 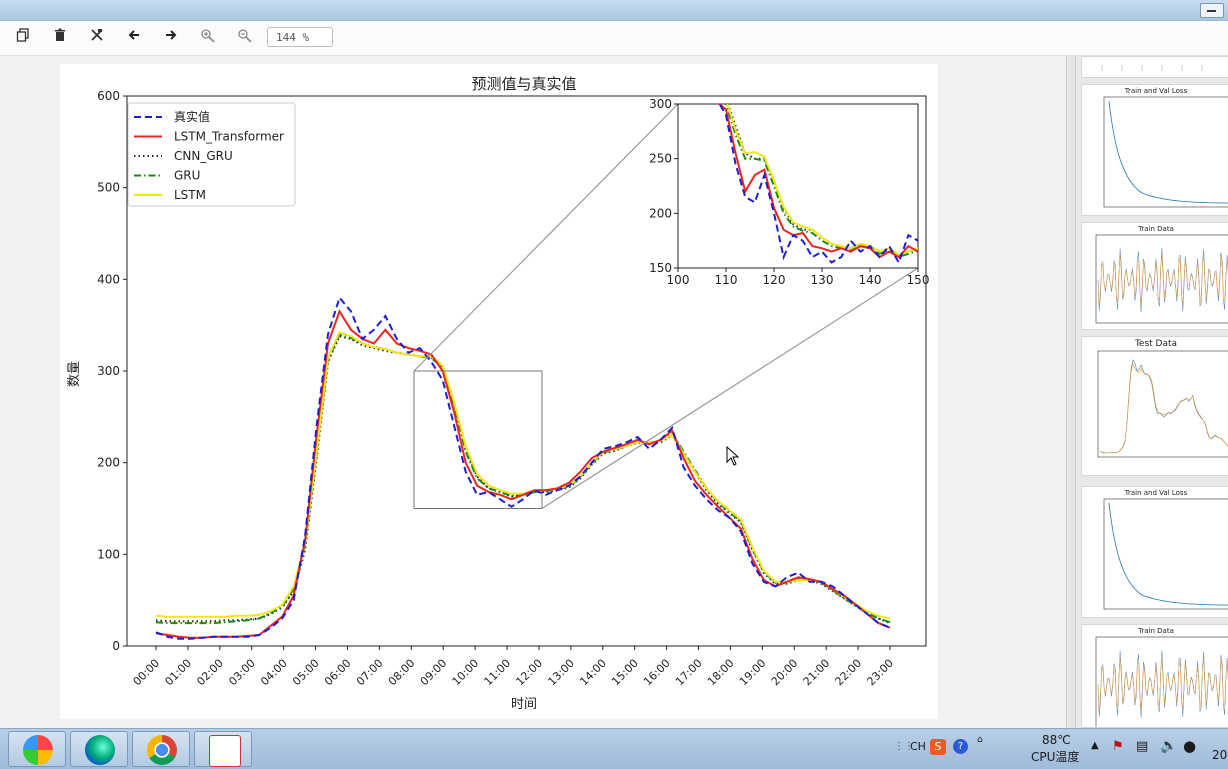 I want to click on thumbnail-train-data-2: Train Data, so click(x=1154, y=676).